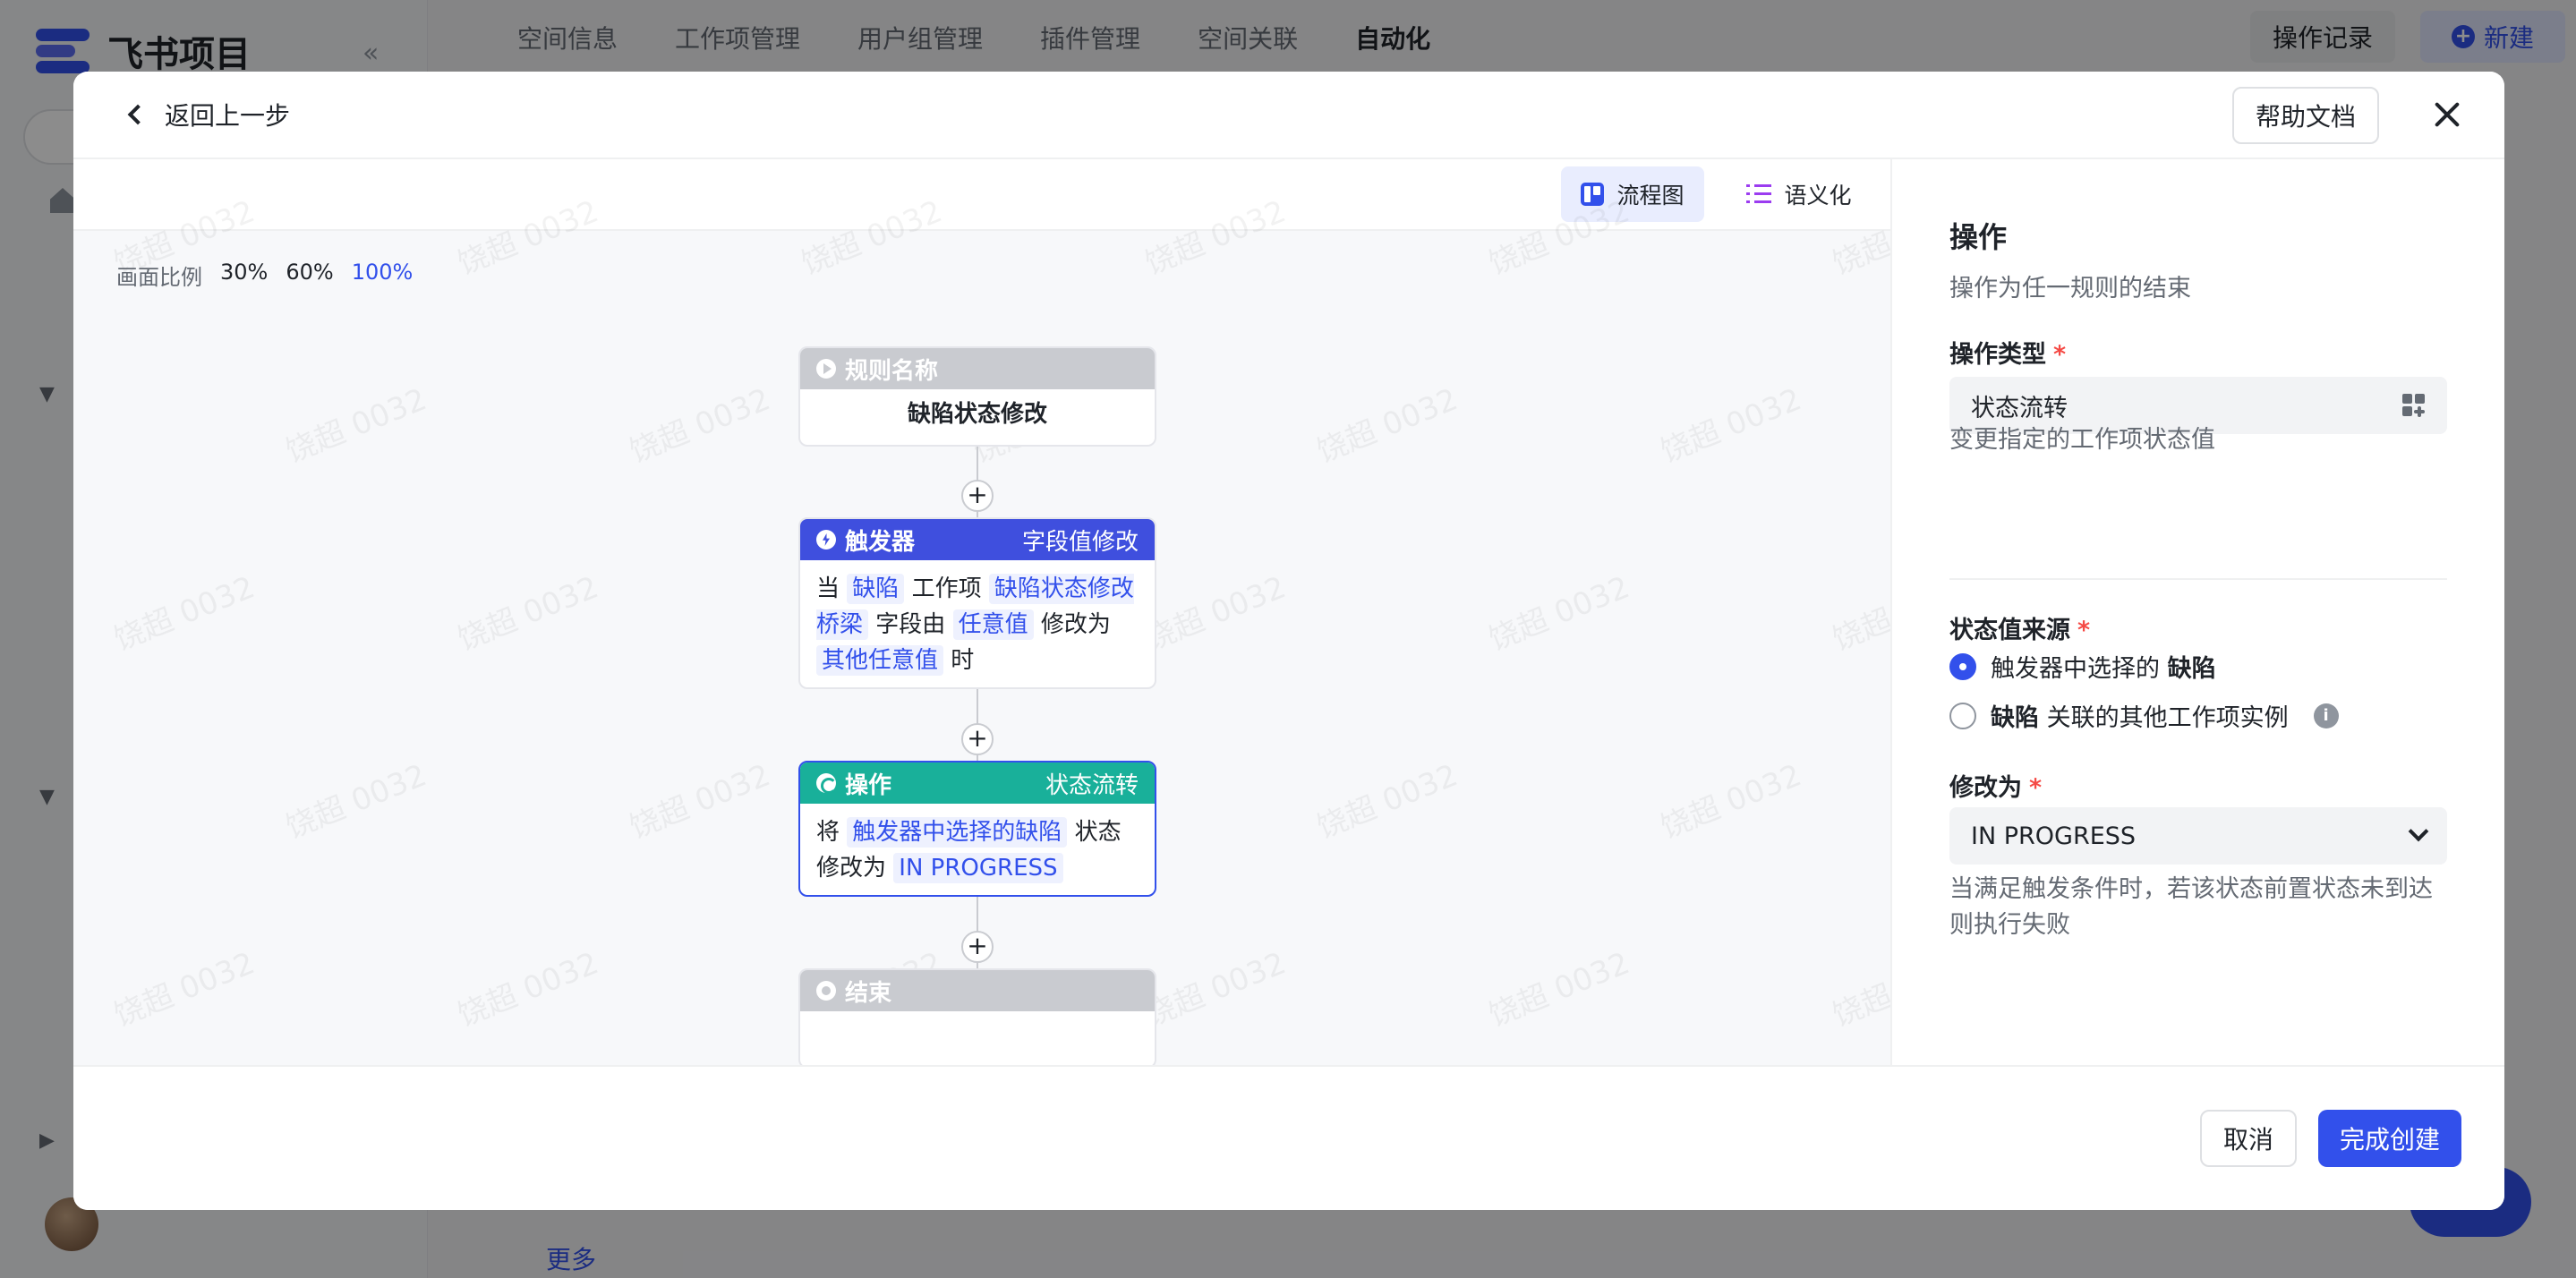 The width and height of the screenshot is (2576, 1278). What do you see at coordinates (1985, 788) in the screenshot?
I see `modify-to-label-text: 修改为` at bounding box center [1985, 788].